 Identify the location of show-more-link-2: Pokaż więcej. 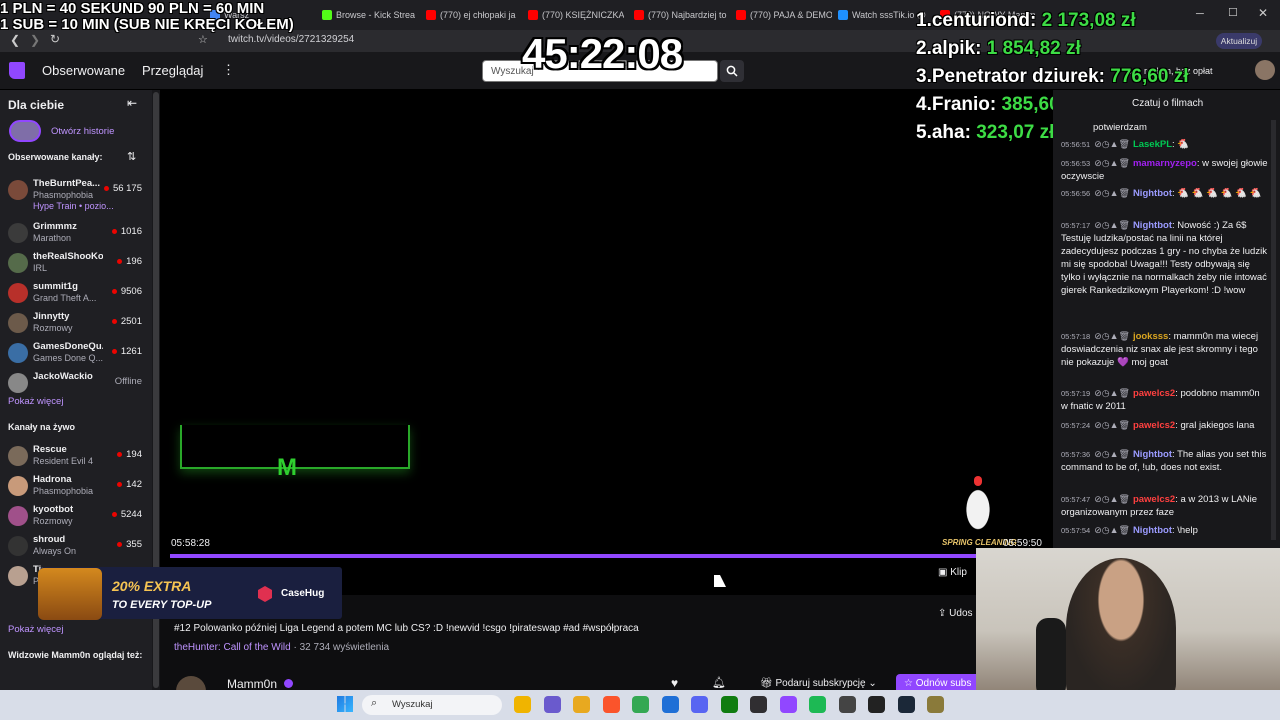
(35, 629).